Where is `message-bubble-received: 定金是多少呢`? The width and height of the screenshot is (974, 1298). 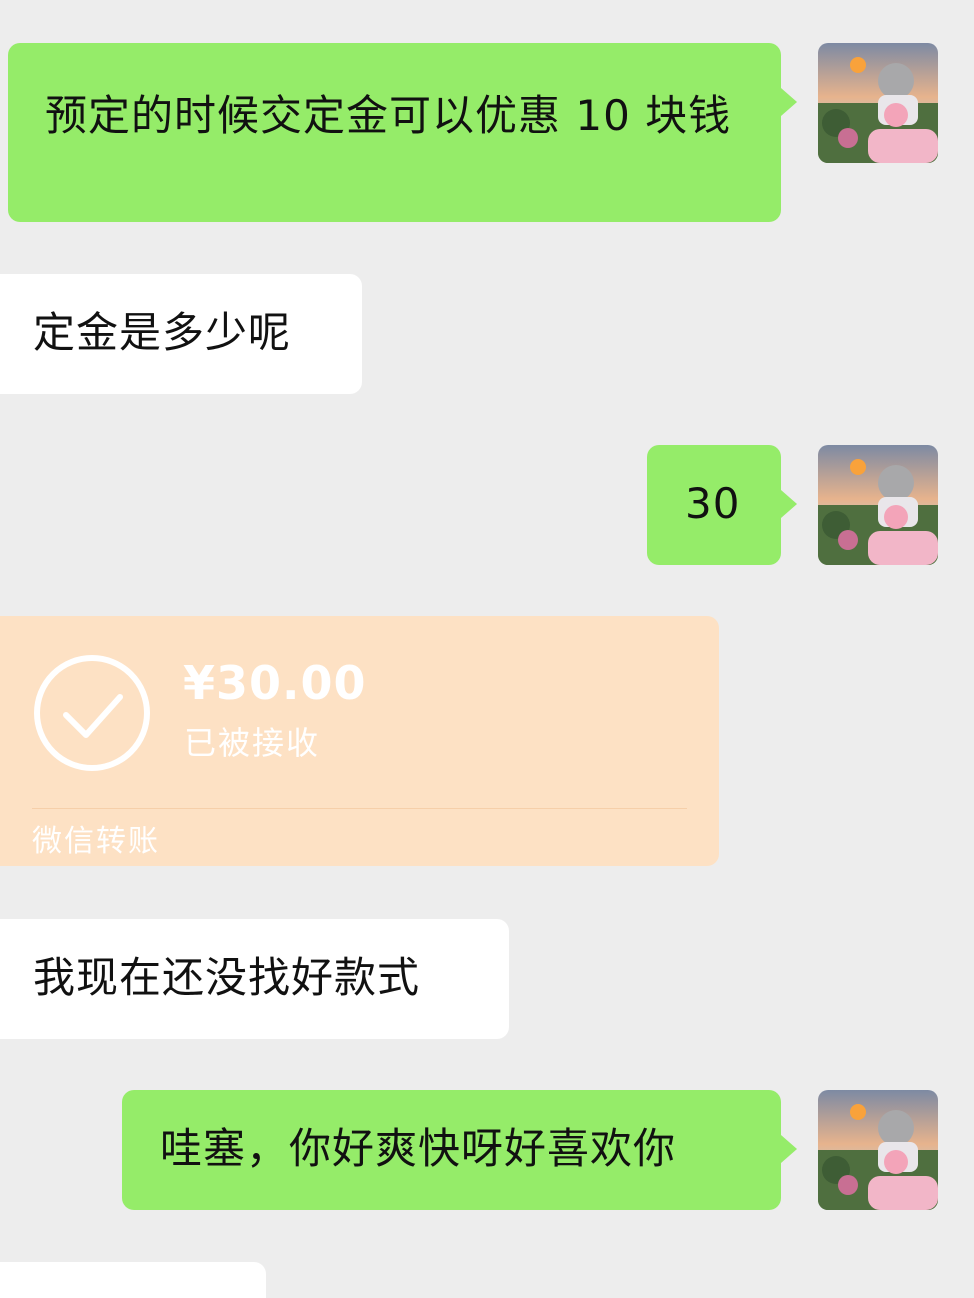
message-bubble-received: 定金是多少呢 is located at coordinates (181, 334).